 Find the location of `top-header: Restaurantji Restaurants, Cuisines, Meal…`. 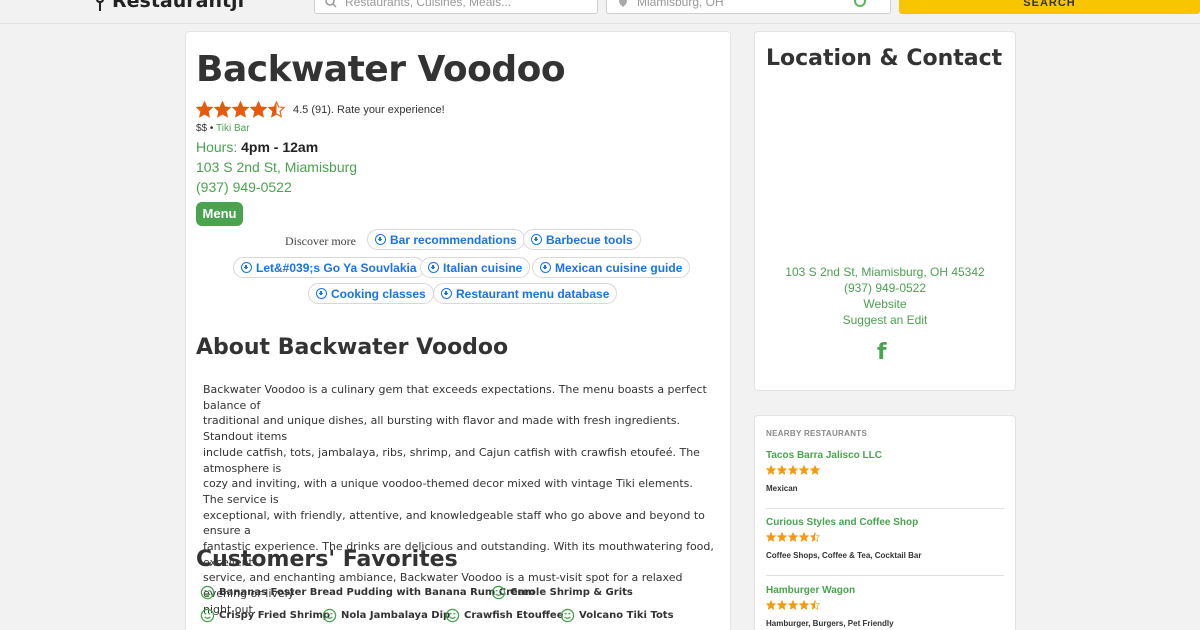

top-header: Restaurantji Restaurants, Cuisines, Meal… is located at coordinates (600, 12).